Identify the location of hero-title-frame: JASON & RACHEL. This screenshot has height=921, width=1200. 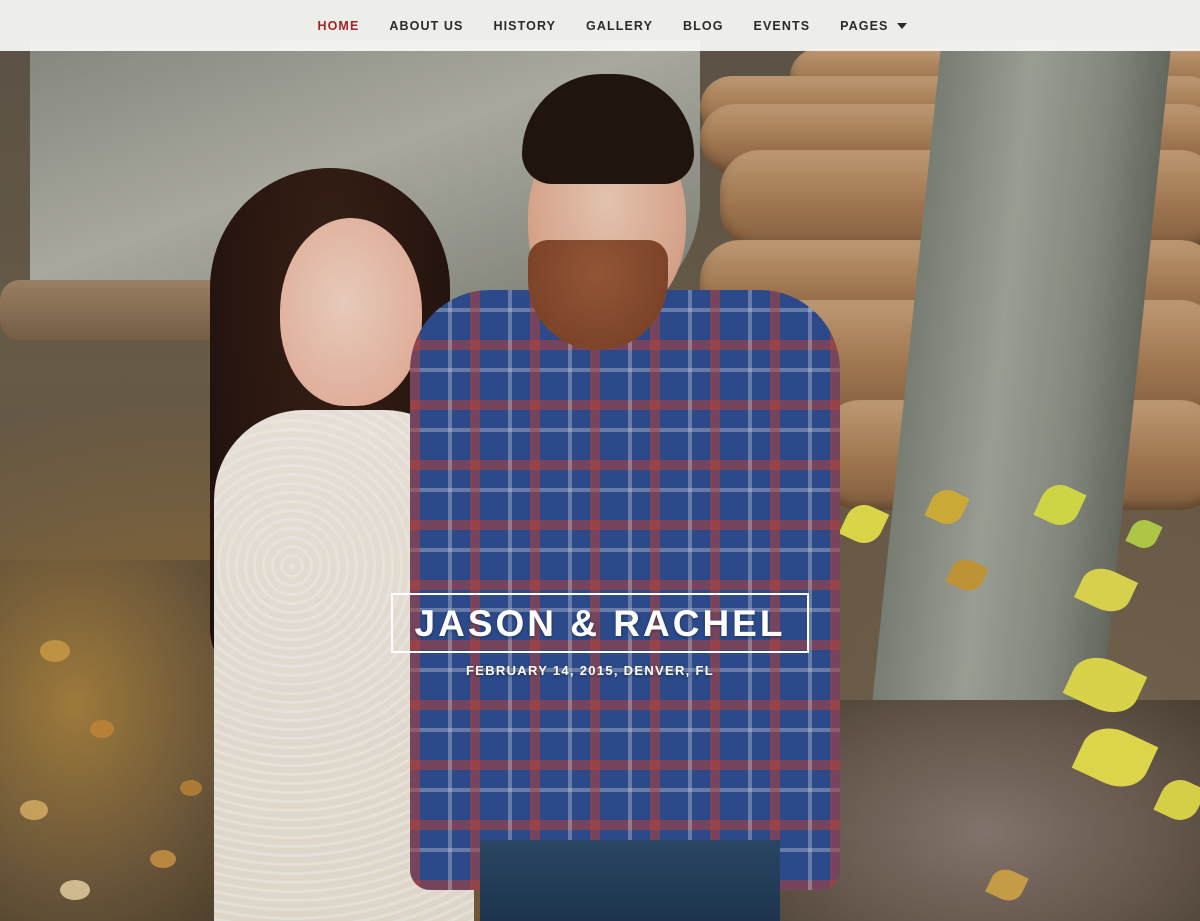
(600, 623).